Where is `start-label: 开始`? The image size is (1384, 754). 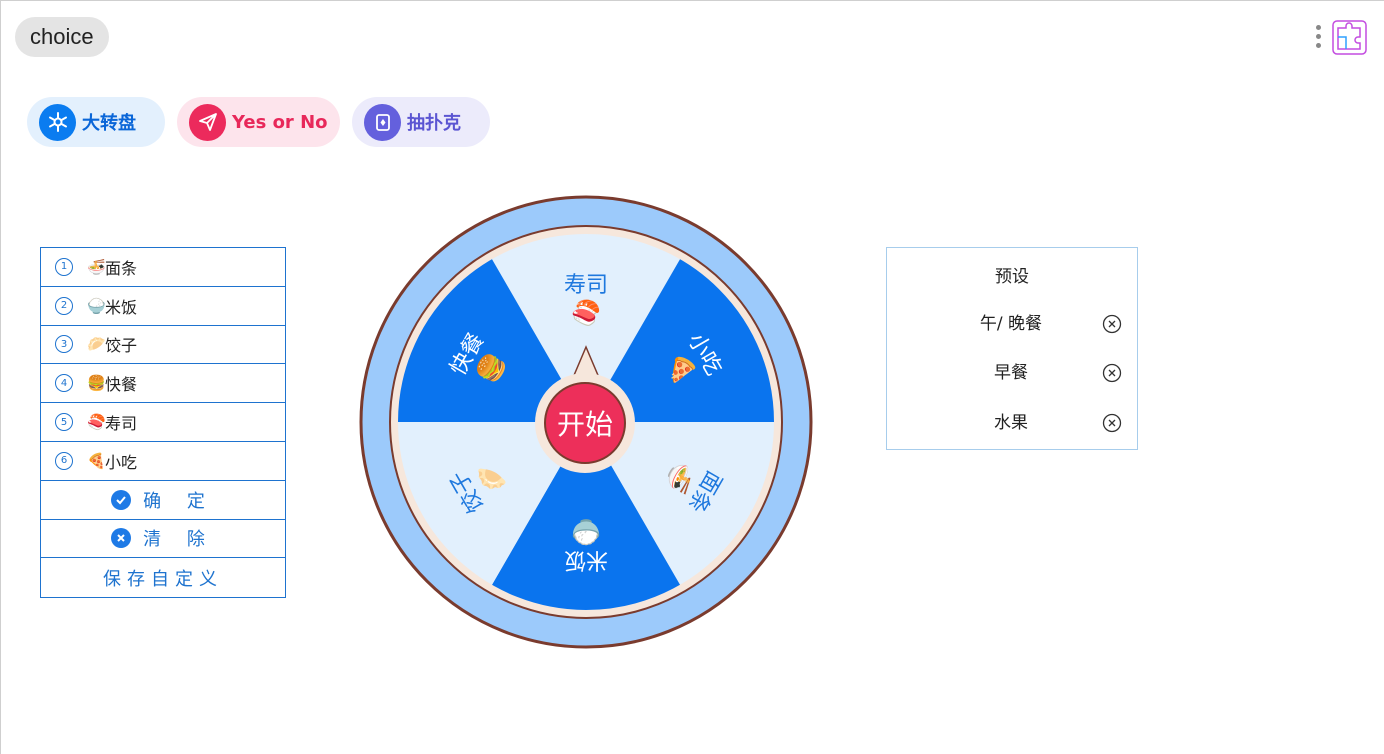
start-label: 开始 is located at coordinates (585, 423).